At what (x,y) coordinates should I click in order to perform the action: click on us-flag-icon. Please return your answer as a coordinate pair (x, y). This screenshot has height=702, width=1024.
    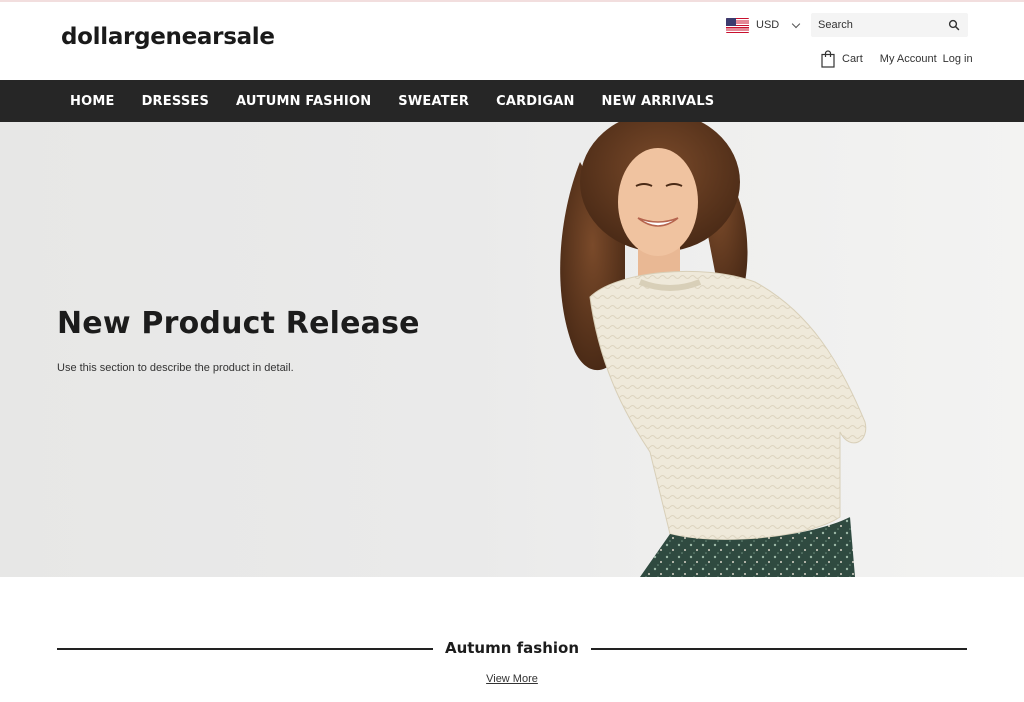
    Looking at the image, I should click on (737, 25).